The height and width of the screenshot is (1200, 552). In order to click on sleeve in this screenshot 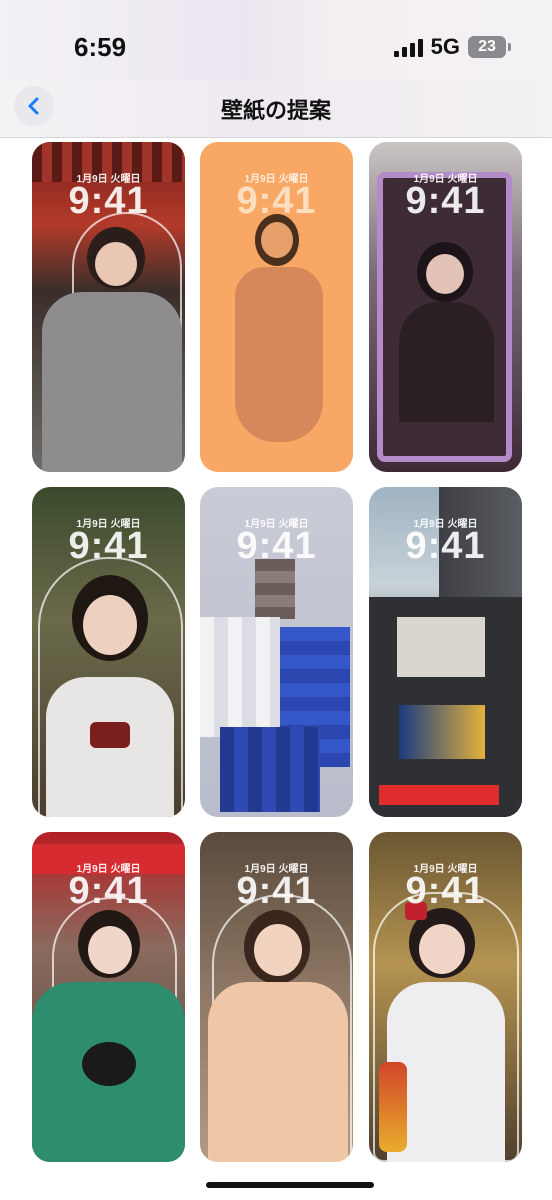, I will do `click(393, 1107)`.